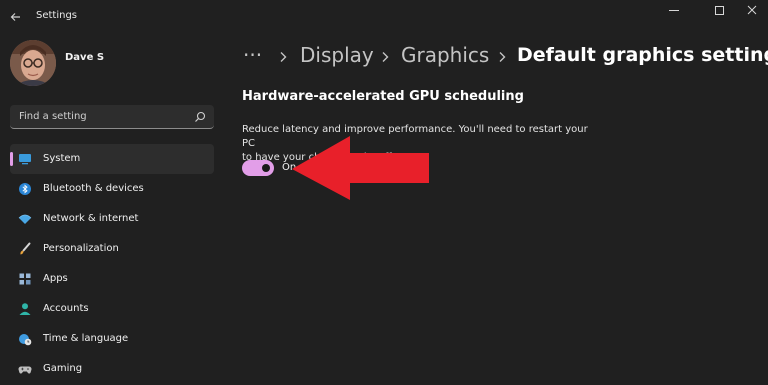  Describe the element at coordinates (63, 368) in the screenshot. I see `sidebar-item-label: Gaming` at that location.